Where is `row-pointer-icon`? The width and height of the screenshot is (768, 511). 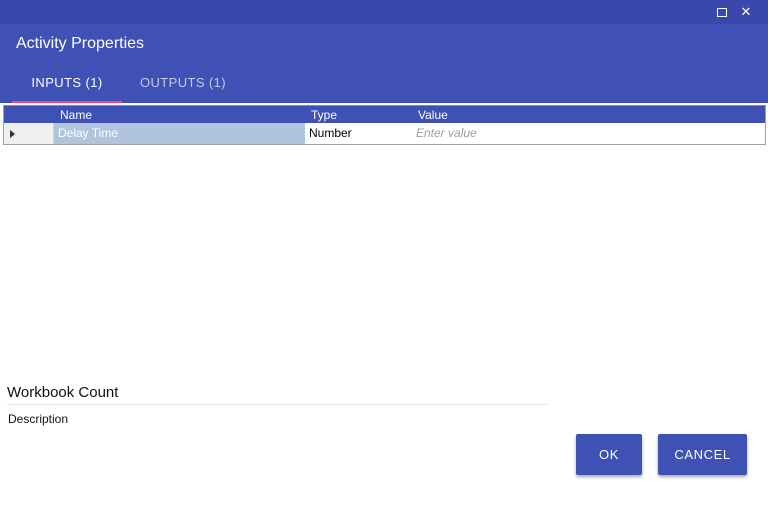 row-pointer-icon is located at coordinates (12, 133).